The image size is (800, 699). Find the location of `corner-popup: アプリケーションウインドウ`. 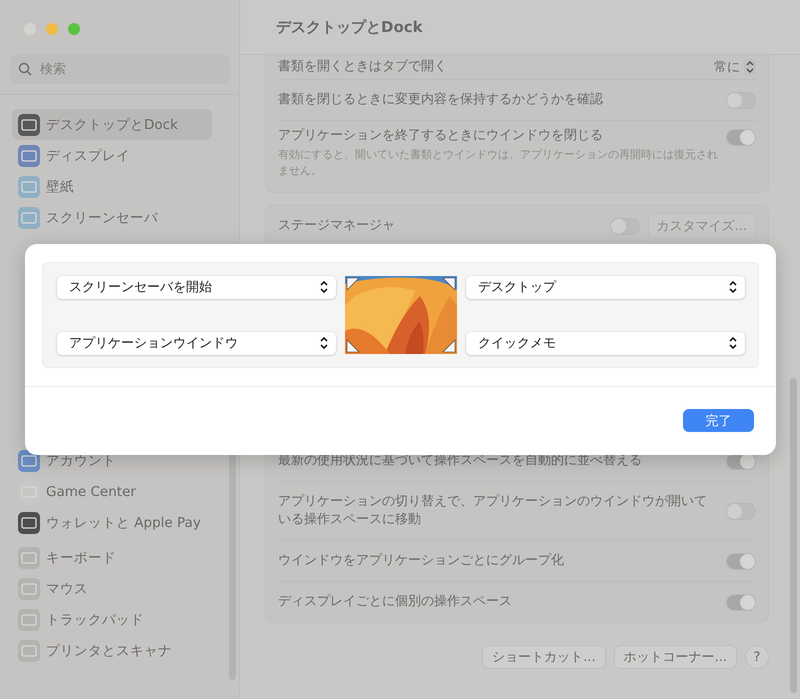

corner-popup: アプリケーションウインドウ is located at coordinates (196, 343).